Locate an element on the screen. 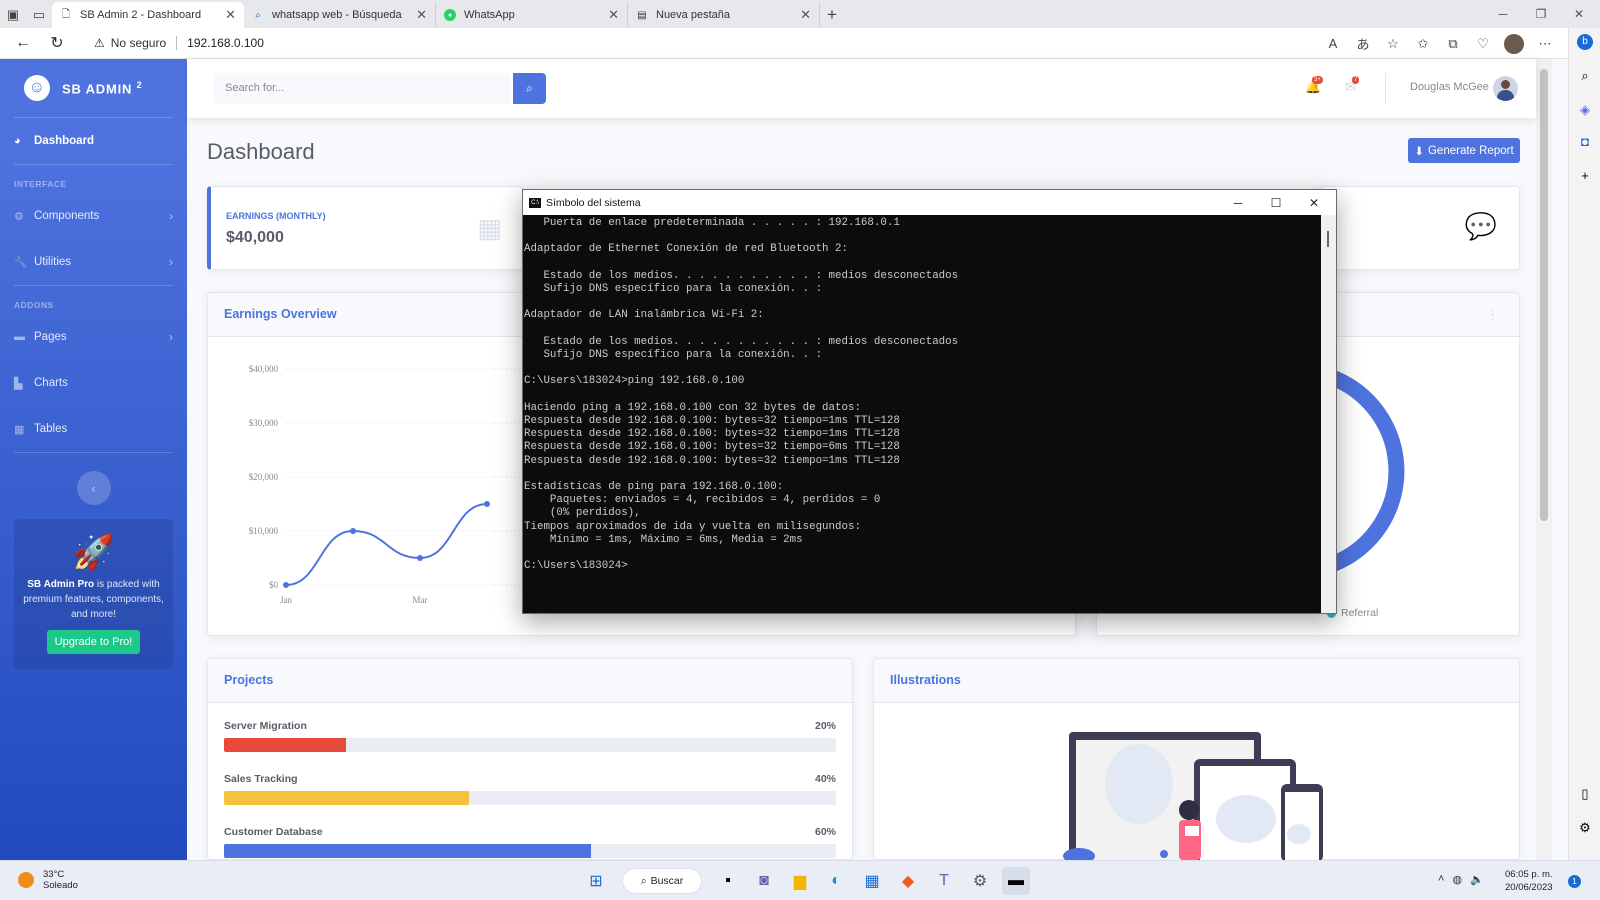  topbar: Search for... ⌕ 🔔 3+ ✉ 7 Douglas McGee is located at coordinates (861, 88).